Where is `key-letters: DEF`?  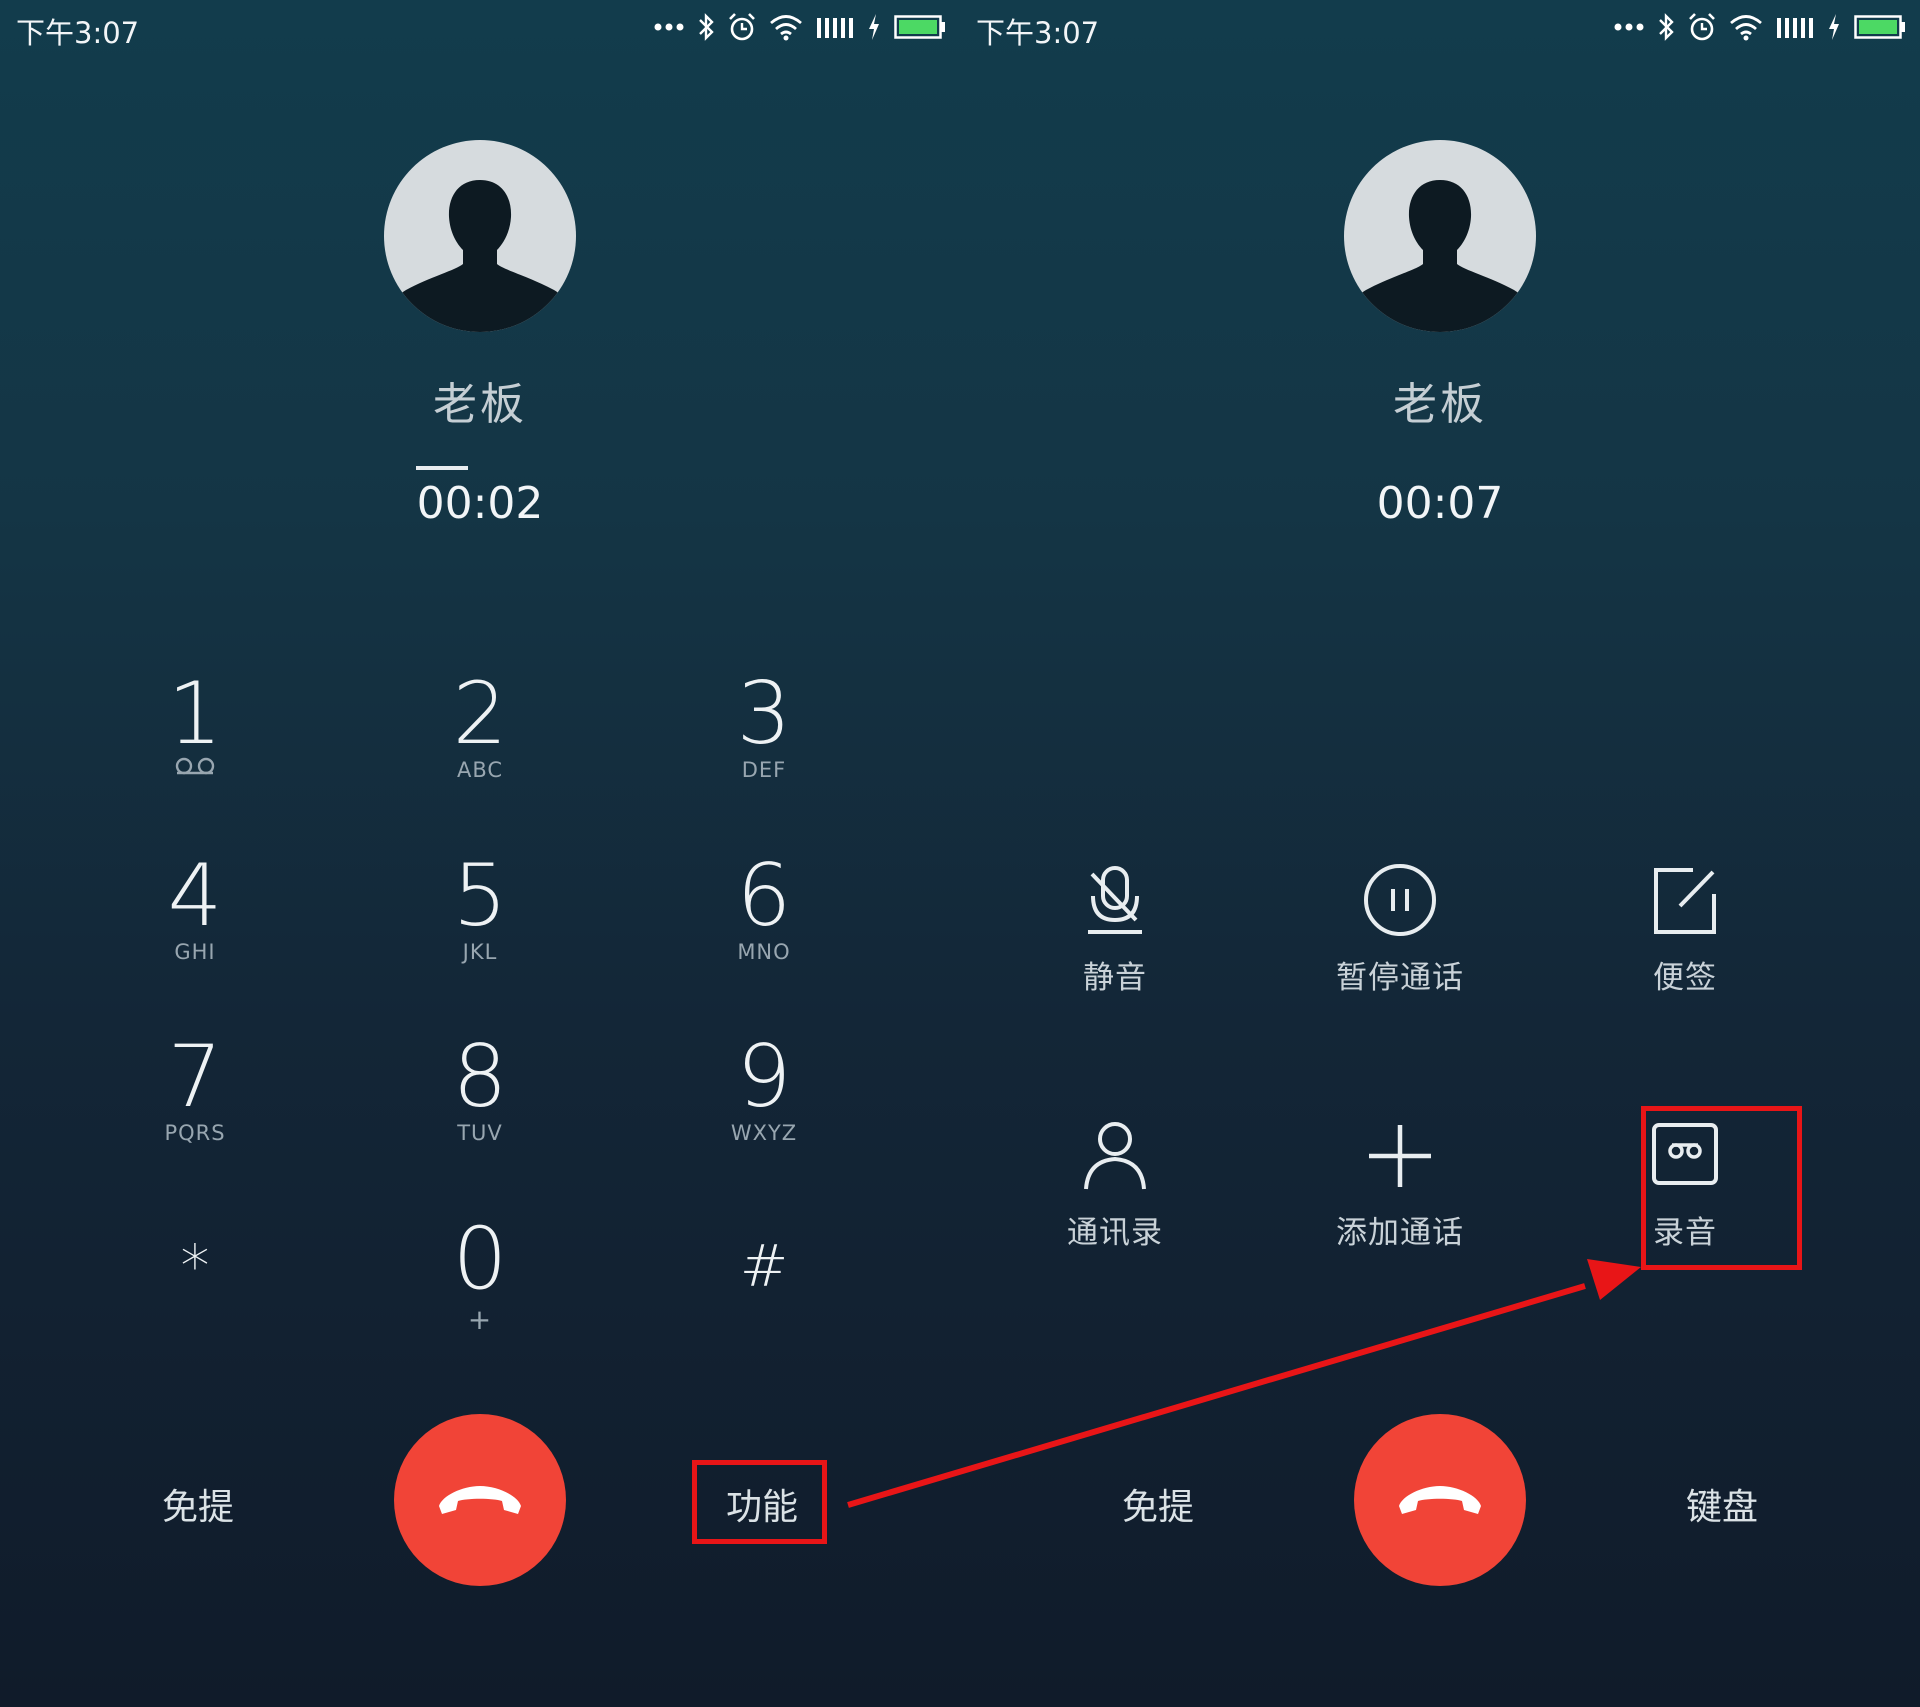
key-letters: DEF is located at coordinates (764, 770).